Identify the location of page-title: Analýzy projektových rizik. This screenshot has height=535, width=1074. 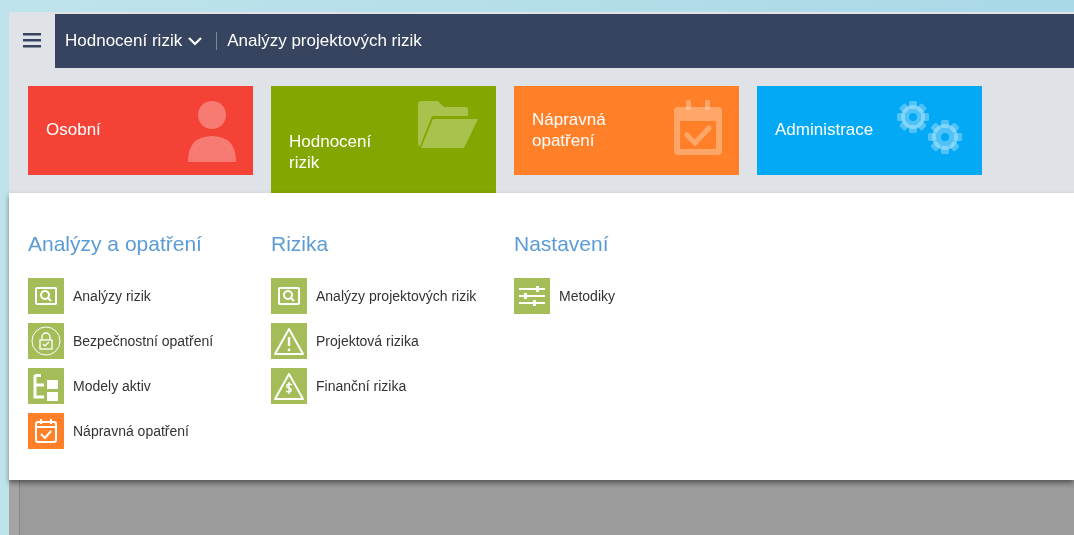
(324, 41).